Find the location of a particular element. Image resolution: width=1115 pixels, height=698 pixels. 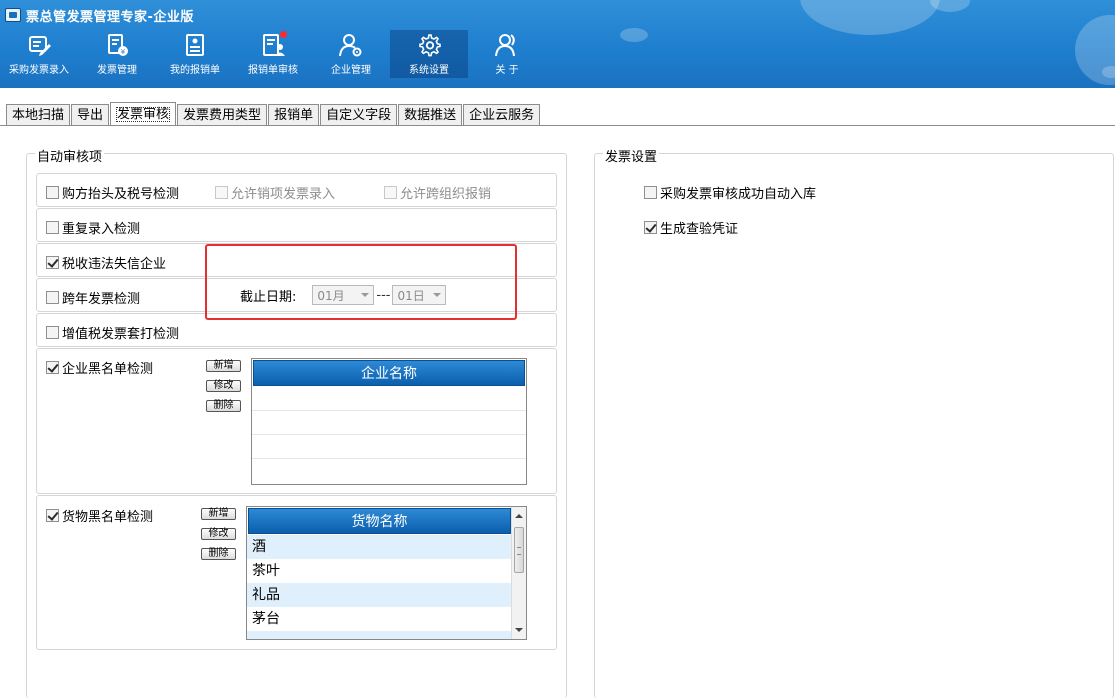

group-legend: 发票设置 is located at coordinates (631, 155).